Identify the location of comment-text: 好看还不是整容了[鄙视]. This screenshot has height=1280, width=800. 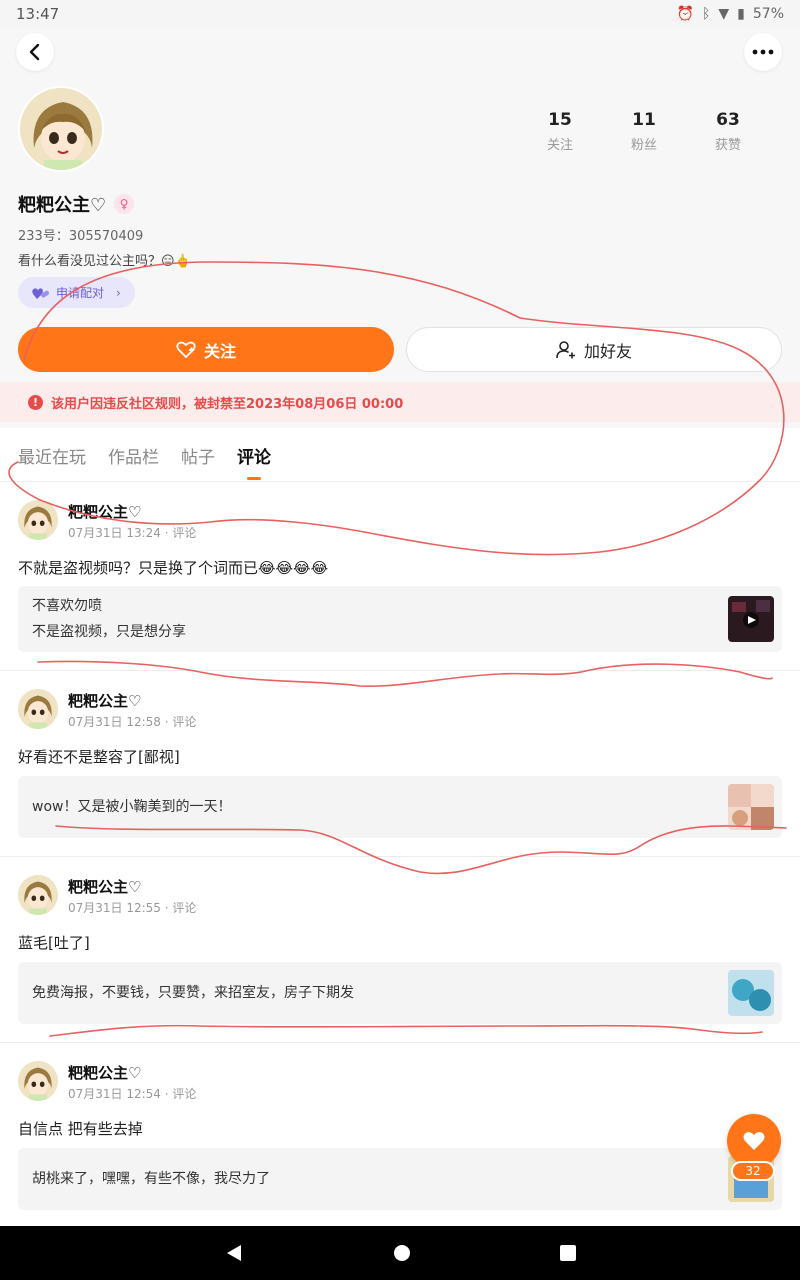
(99, 756).